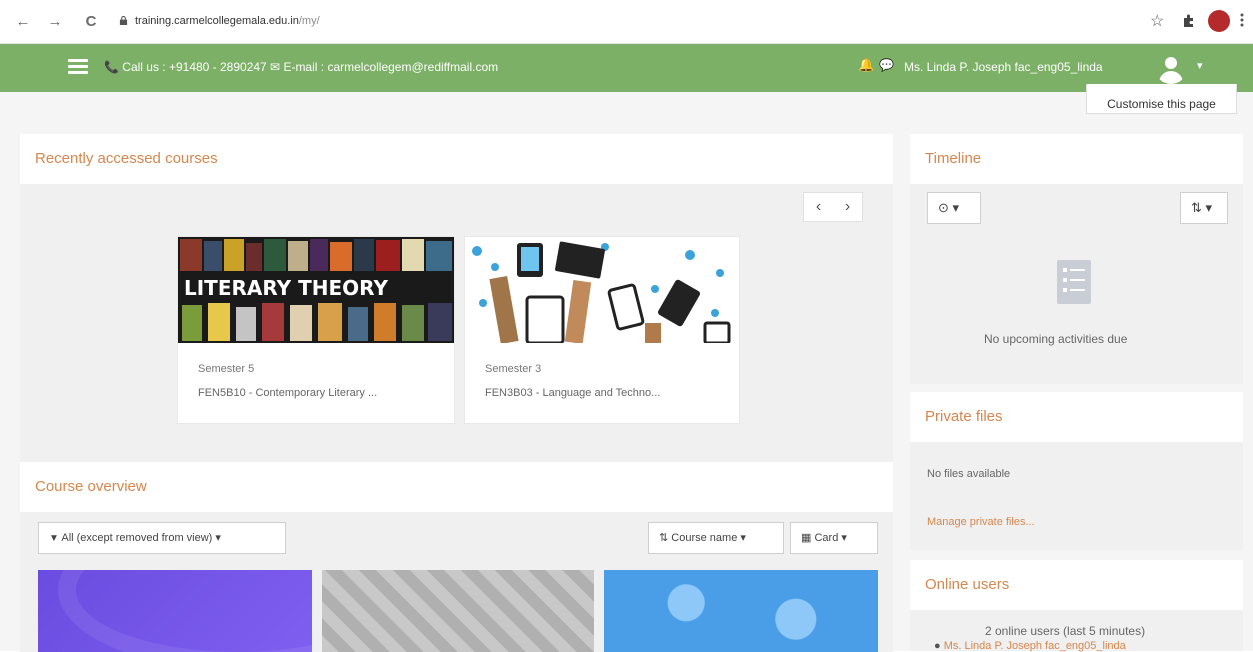  Describe the element at coordinates (78, 67) in the screenshot. I see `hamburger-menu-icon` at that location.